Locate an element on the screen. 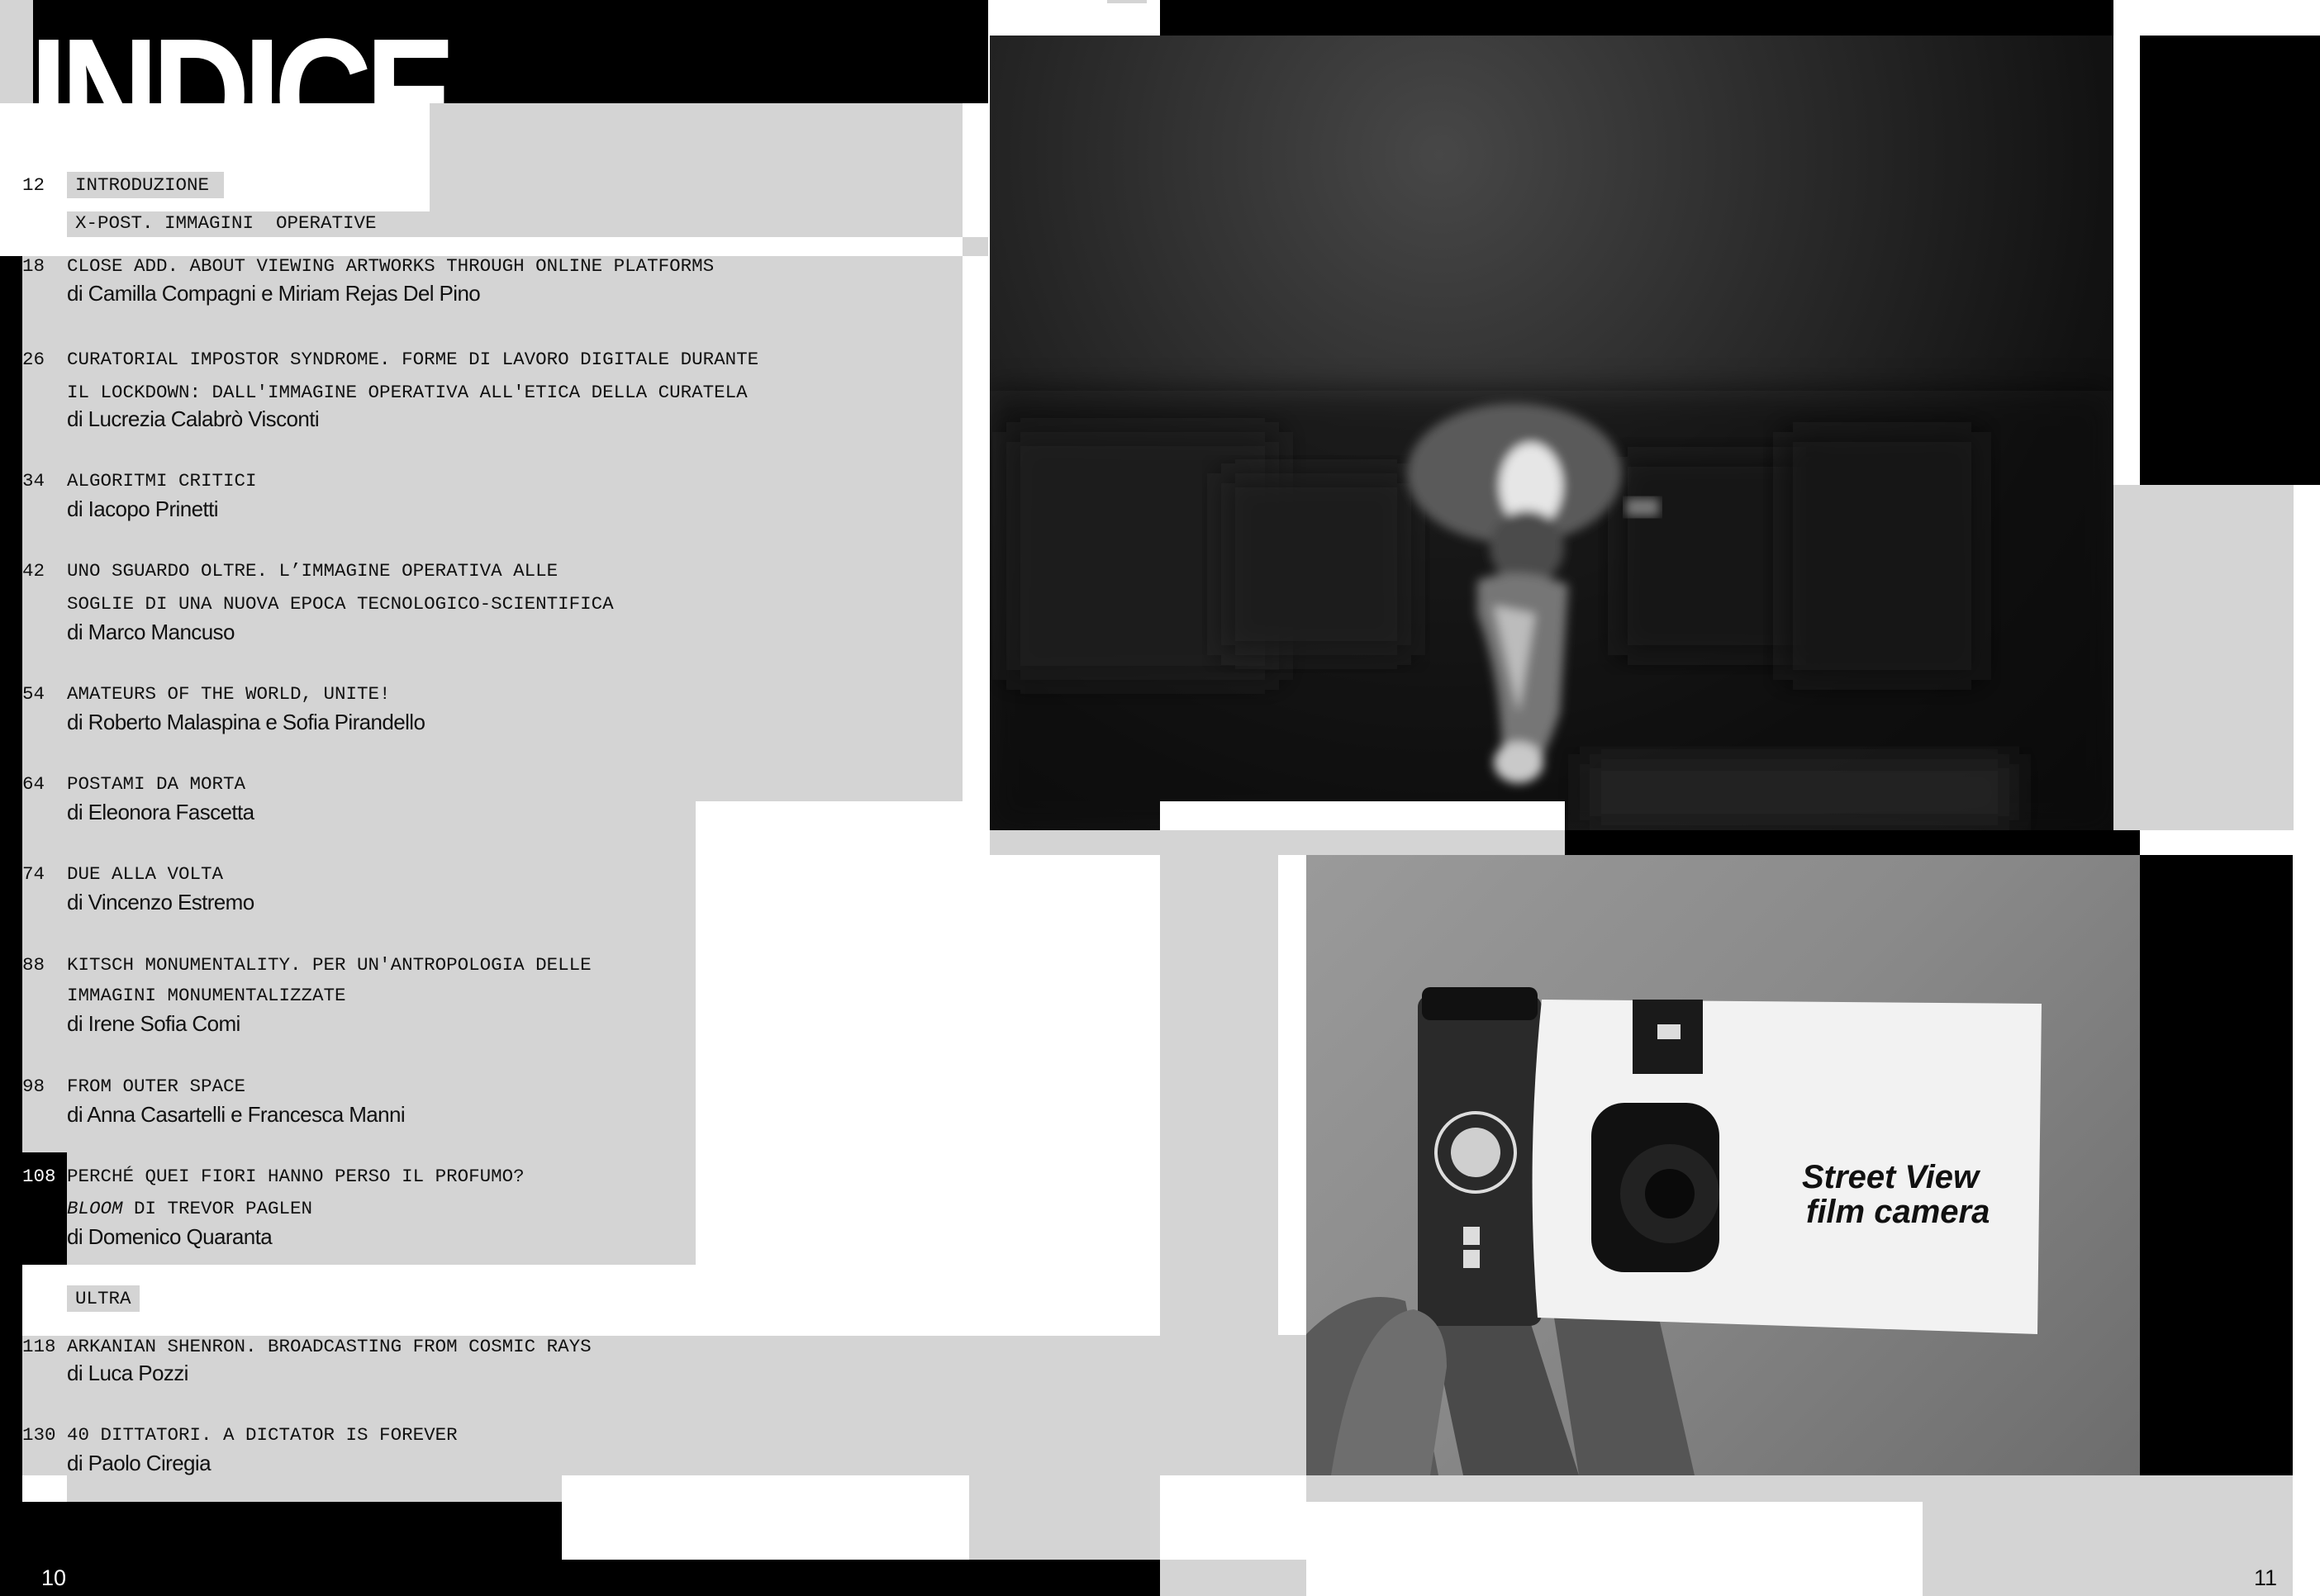 The height and width of the screenshot is (1596, 2320). camera-illustration: Street View film camera is located at coordinates (1674, 1231).